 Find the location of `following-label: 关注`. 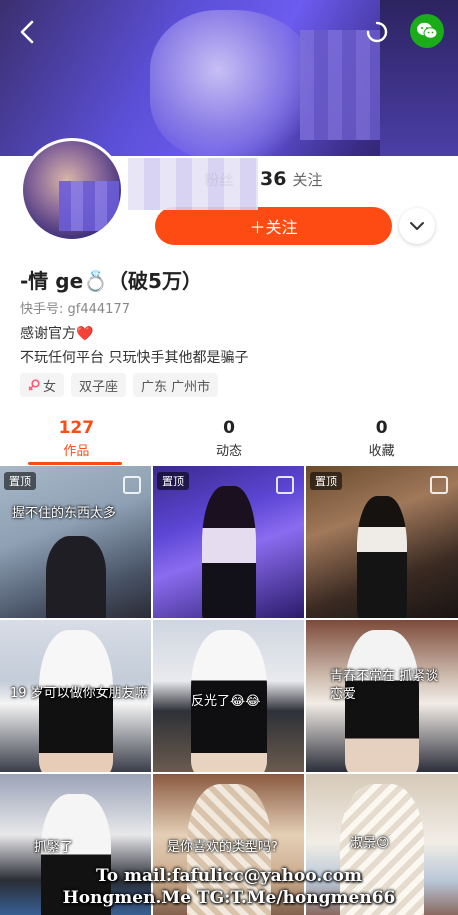

following-label: 关注 is located at coordinates (307, 179).